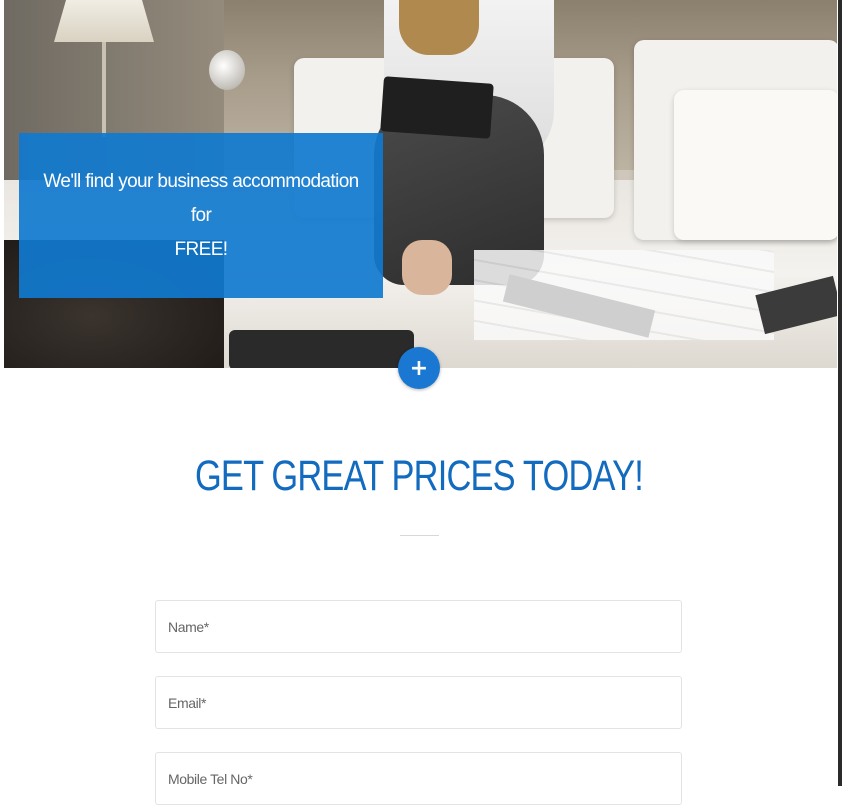 The image size is (842, 805). What do you see at coordinates (418, 778) in the screenshot?
I see `mobile-input` at bounding box center [418, 778].